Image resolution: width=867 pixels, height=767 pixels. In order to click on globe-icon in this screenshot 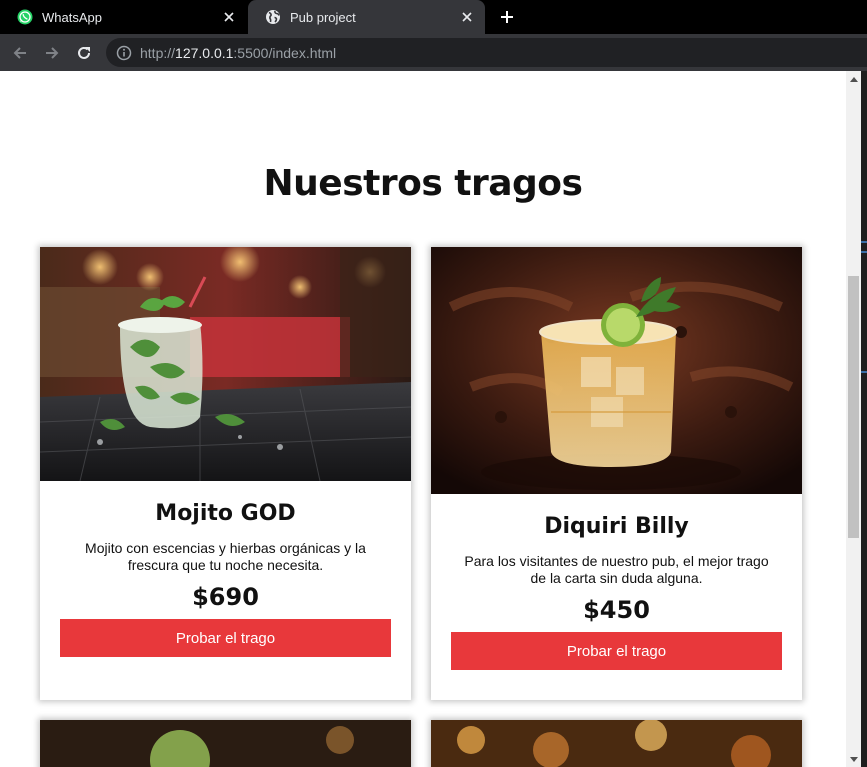, I will do `click(273, 17)`.